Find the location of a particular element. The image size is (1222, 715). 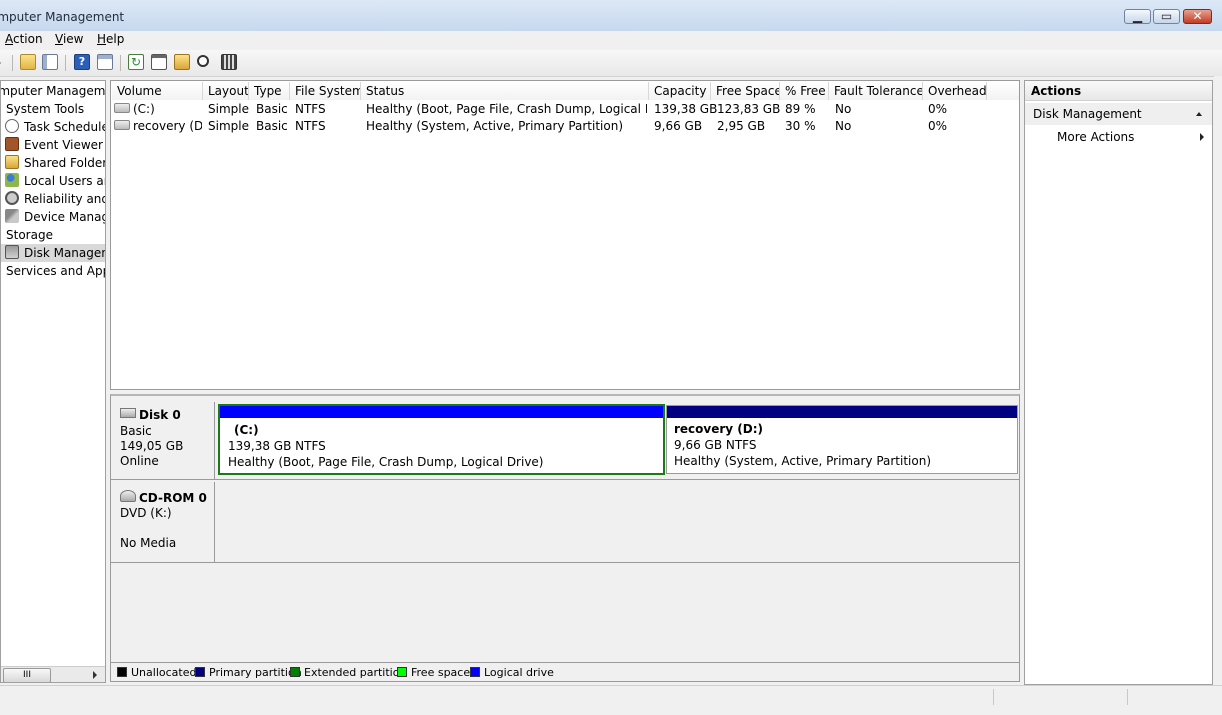

free-space-cell: 123,83 GB is located at coordinates (749, 109).